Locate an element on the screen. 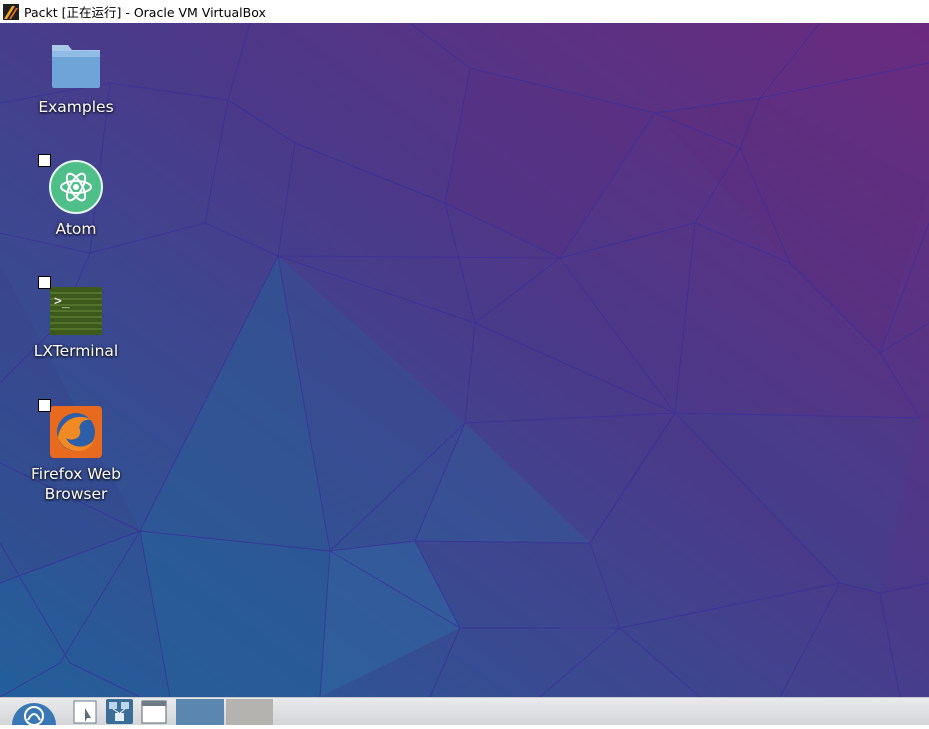  window-titlebar: Packt [正在运行] - Oracle VM VirtualBox is located at coordinates (464, 11).